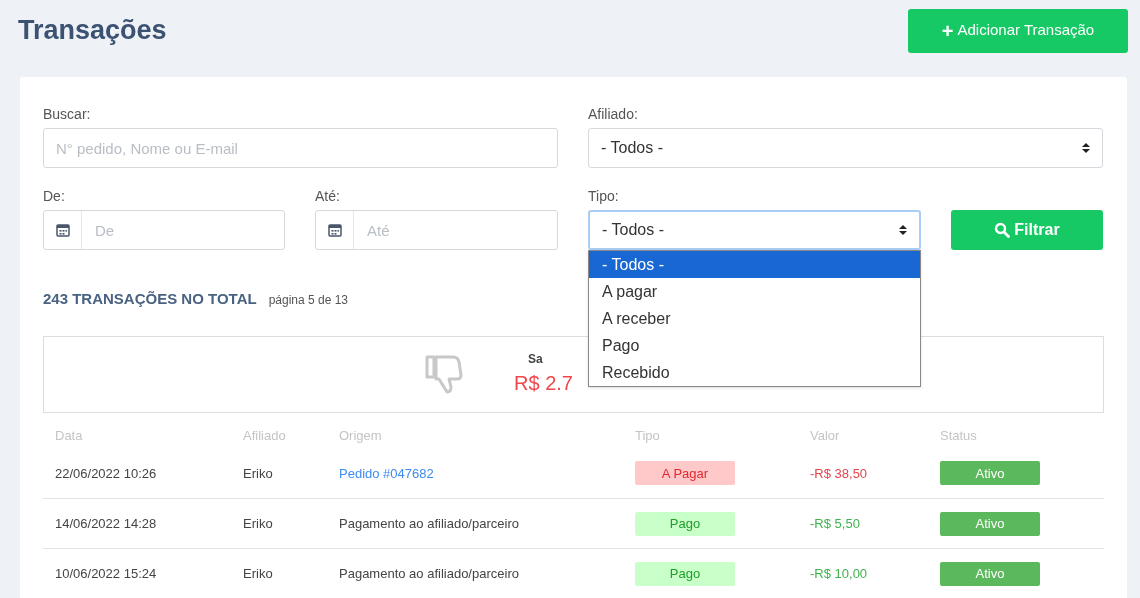 The image size is (1140, 598). What do you see at coordinates (863, 573) in the screenshot?
I see `value-cell: -R$ 10,00` at bounding box center [863, 573].